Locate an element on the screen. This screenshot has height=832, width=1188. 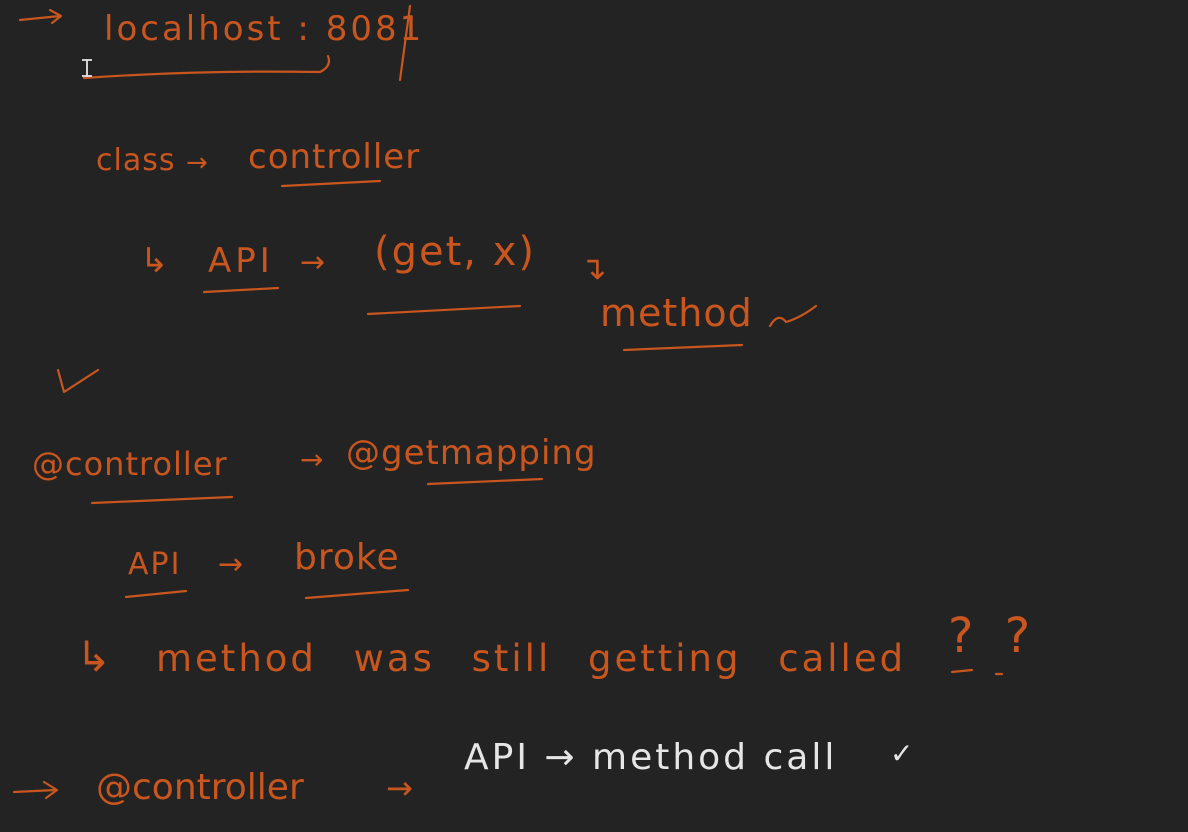
down-arrow-icon: ↴ is located at coordinates (593, 268).